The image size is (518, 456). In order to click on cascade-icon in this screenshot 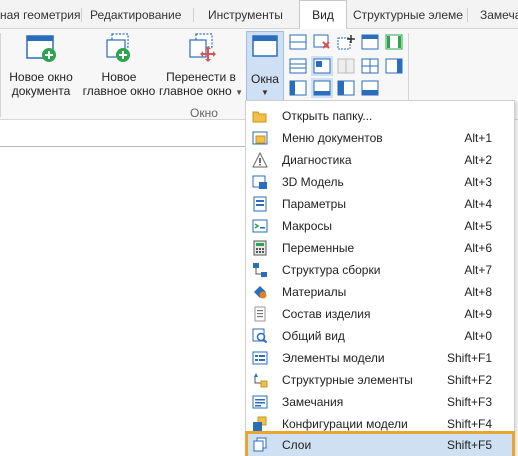, I will do `click(298, 88)`.